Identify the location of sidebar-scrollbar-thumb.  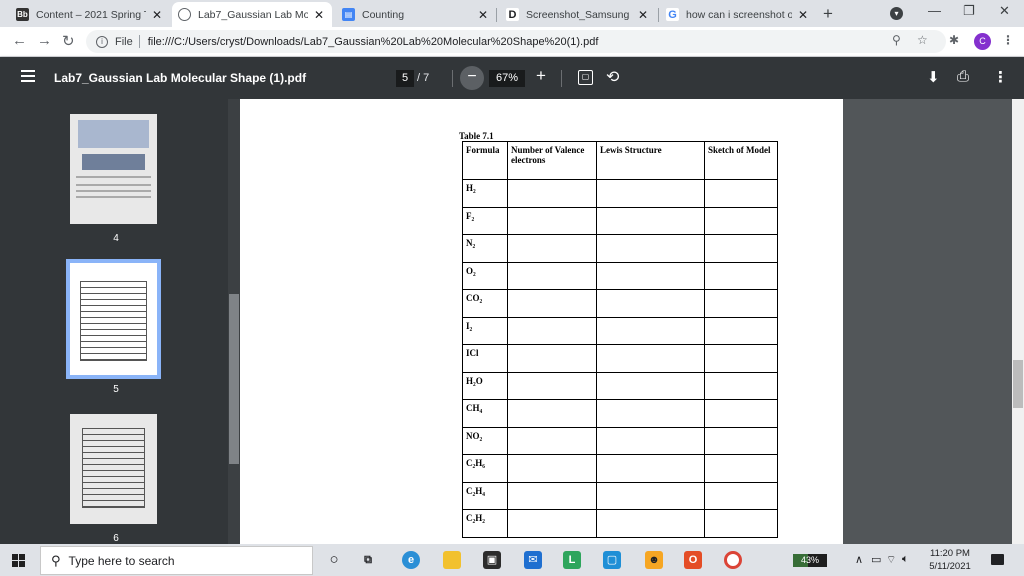
(234, 379).